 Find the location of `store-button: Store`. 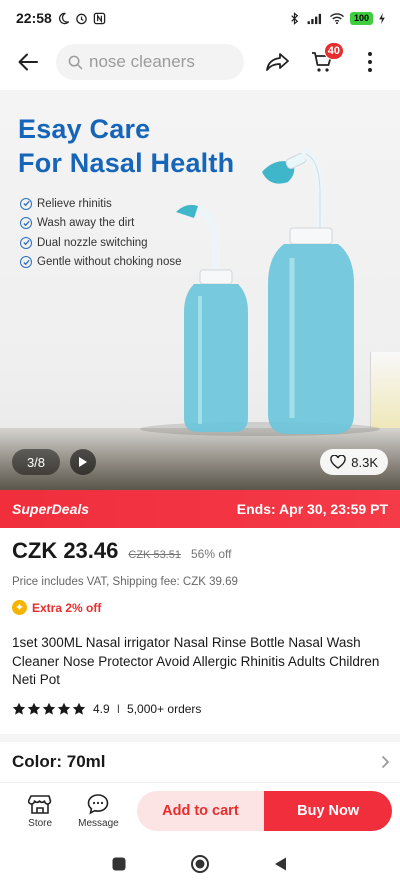

store-button: Store is located at coordinates (40, 811).